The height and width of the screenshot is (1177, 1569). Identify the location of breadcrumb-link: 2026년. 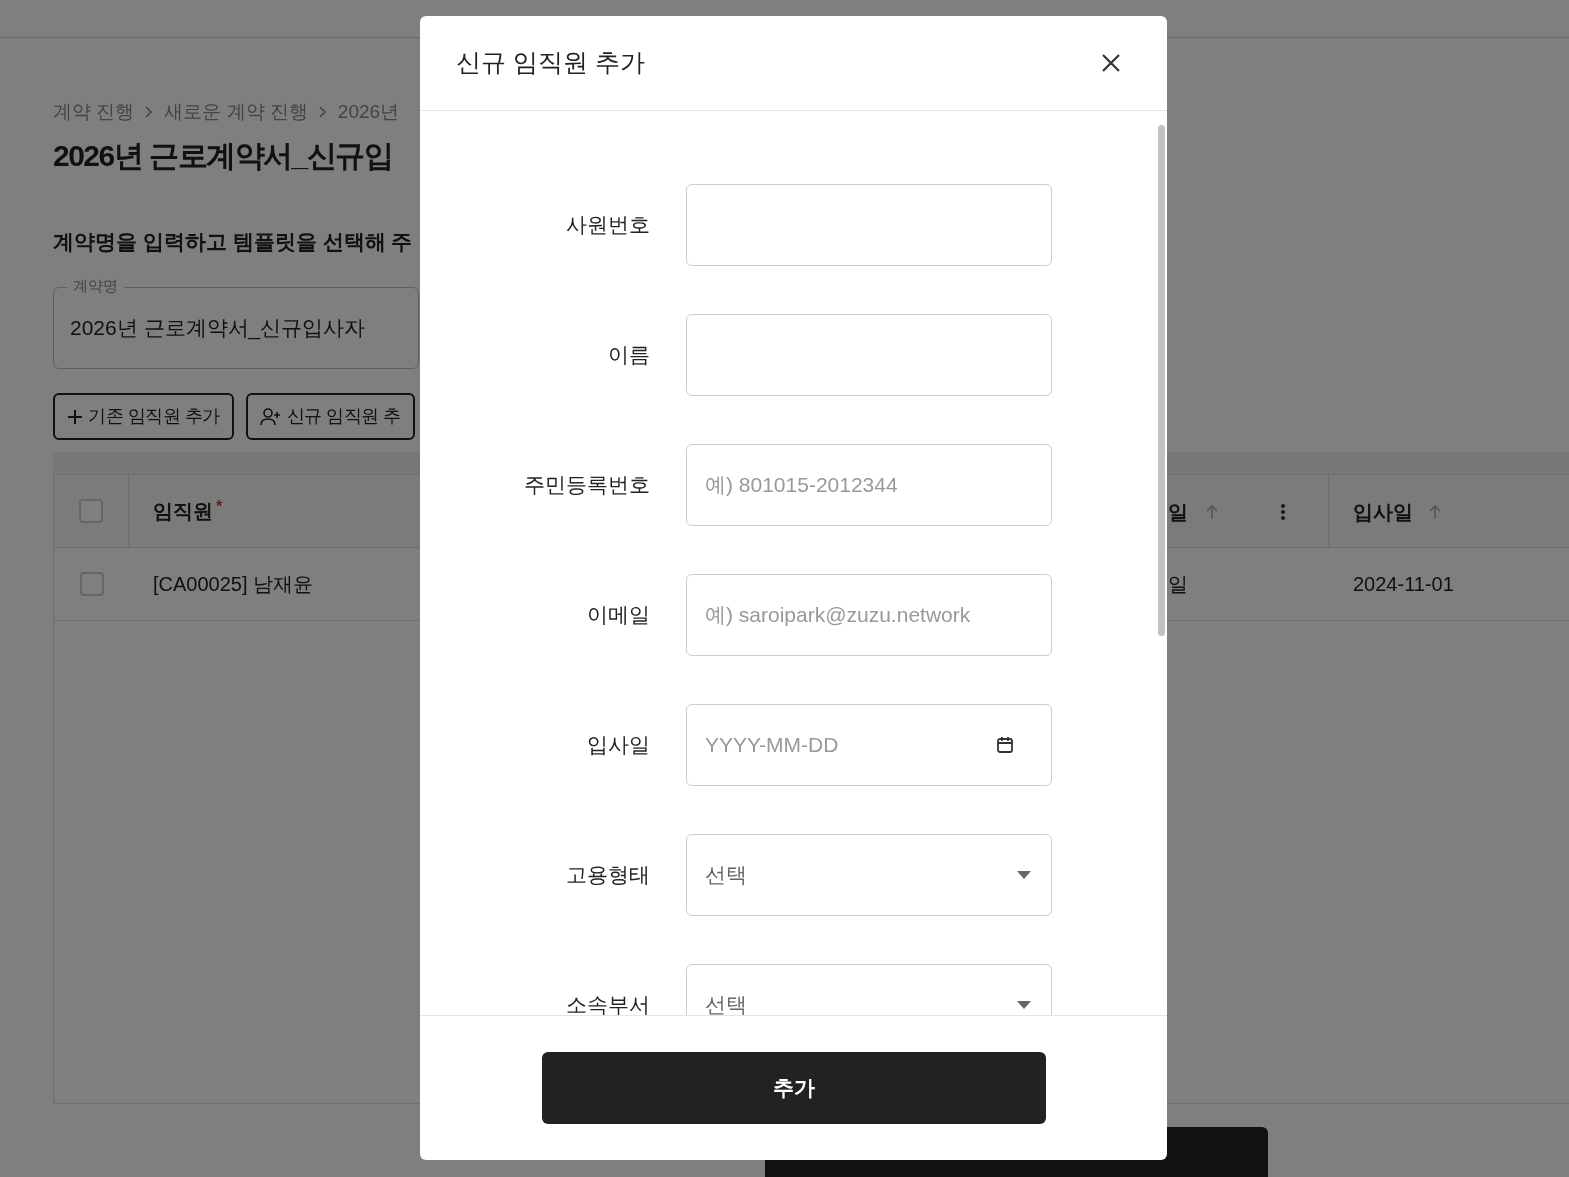
(368, 112).